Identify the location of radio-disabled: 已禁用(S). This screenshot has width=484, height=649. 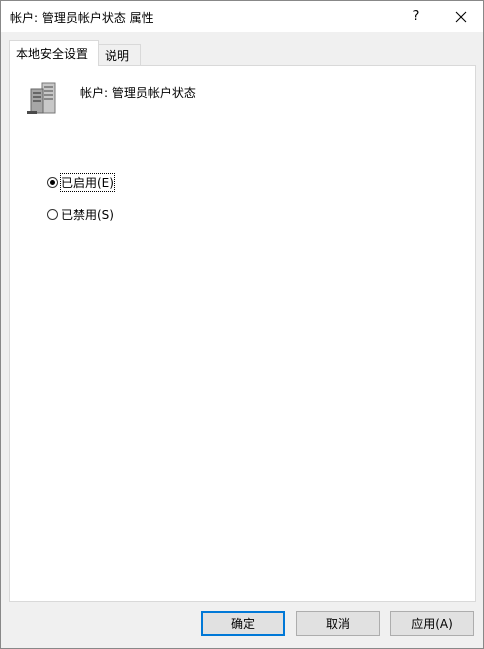
(80, 214).